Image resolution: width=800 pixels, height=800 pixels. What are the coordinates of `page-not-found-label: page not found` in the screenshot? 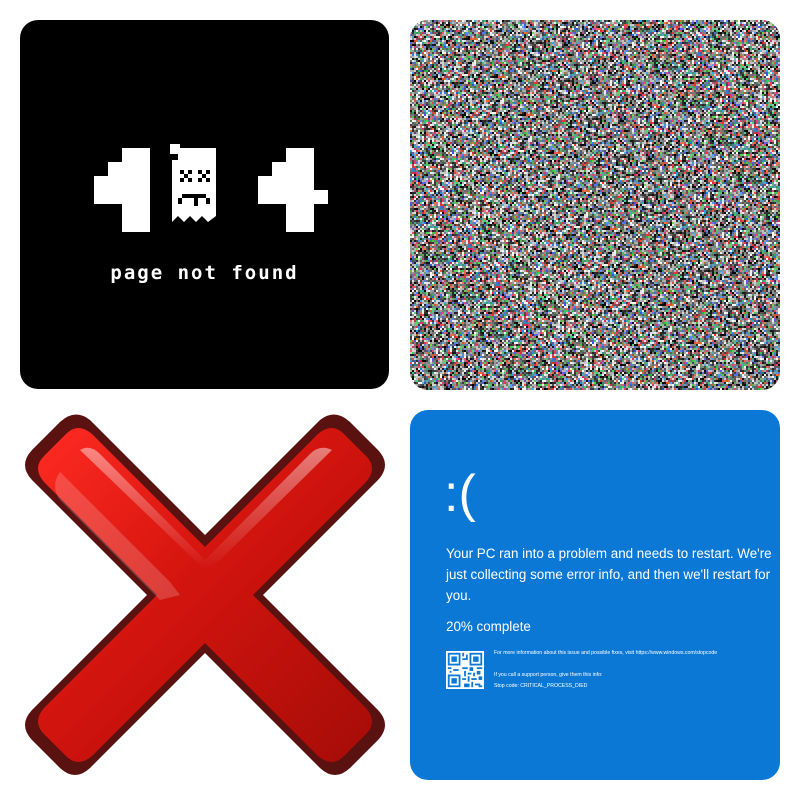 It's located at (204, 273).